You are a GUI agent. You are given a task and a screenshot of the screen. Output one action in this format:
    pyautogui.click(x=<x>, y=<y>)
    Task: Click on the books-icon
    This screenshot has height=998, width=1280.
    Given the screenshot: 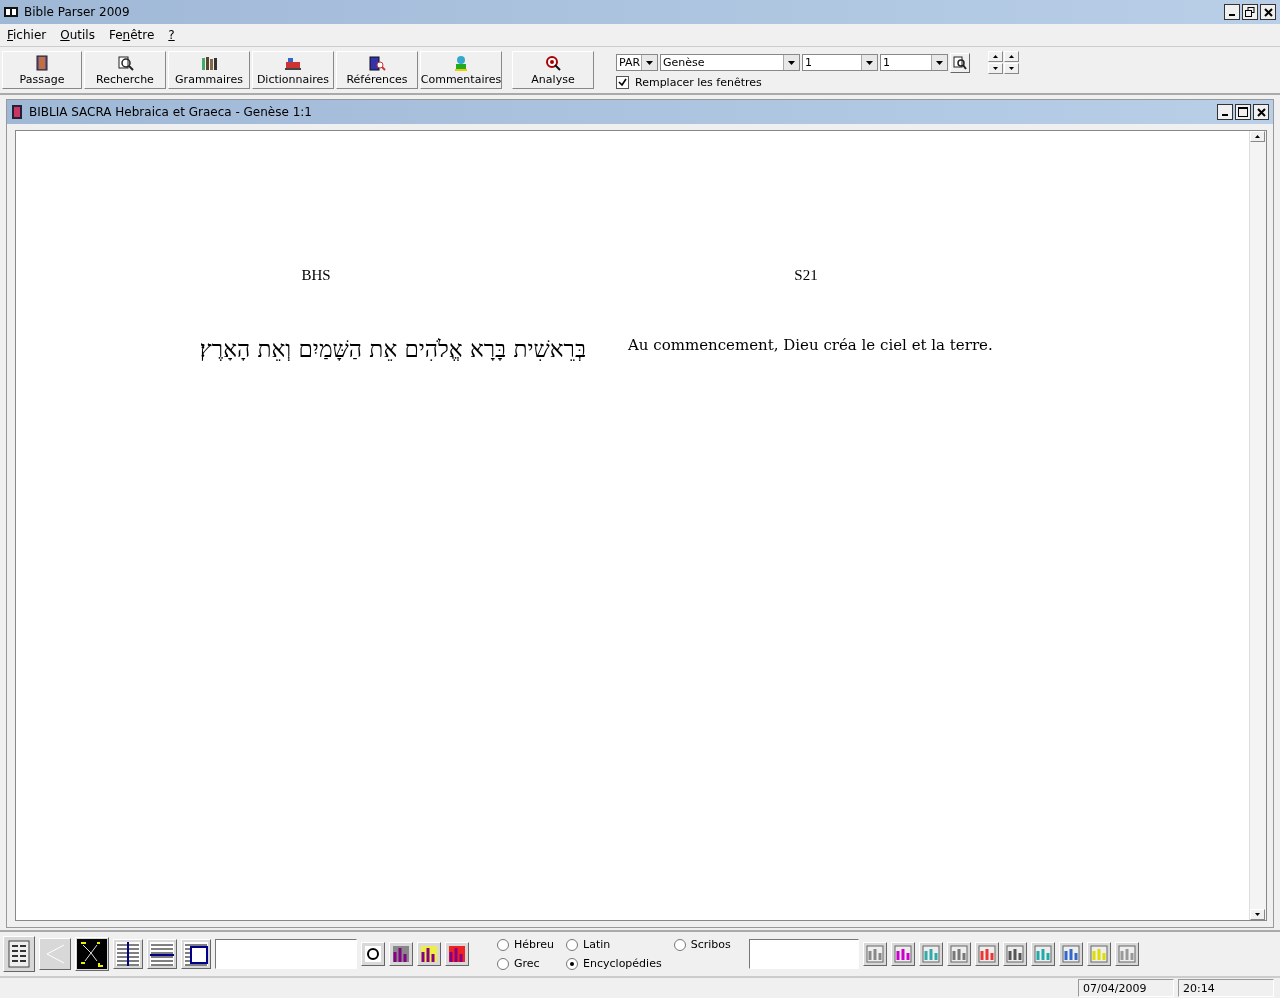 What is the action you would take?
    pyautogui.click(x=209, y=63)
    